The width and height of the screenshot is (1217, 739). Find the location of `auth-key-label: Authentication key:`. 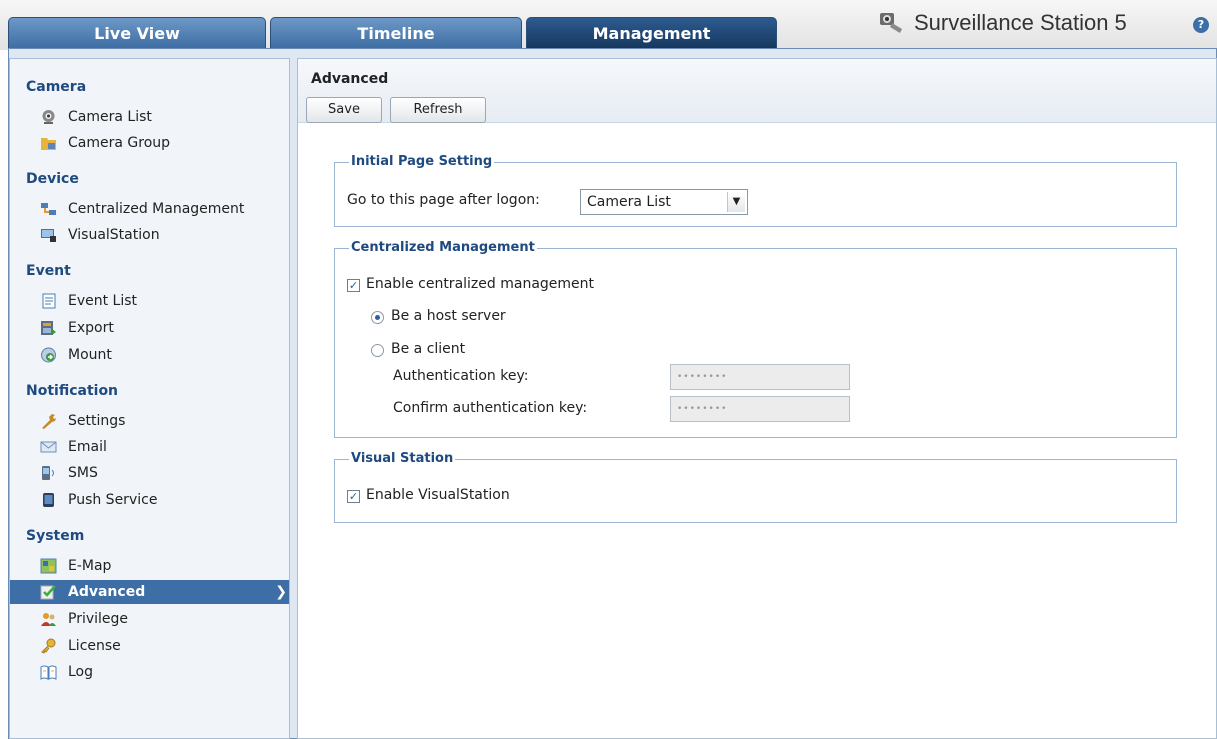

auth-key-label: Authentication key: is located at coordinates (461, 376).